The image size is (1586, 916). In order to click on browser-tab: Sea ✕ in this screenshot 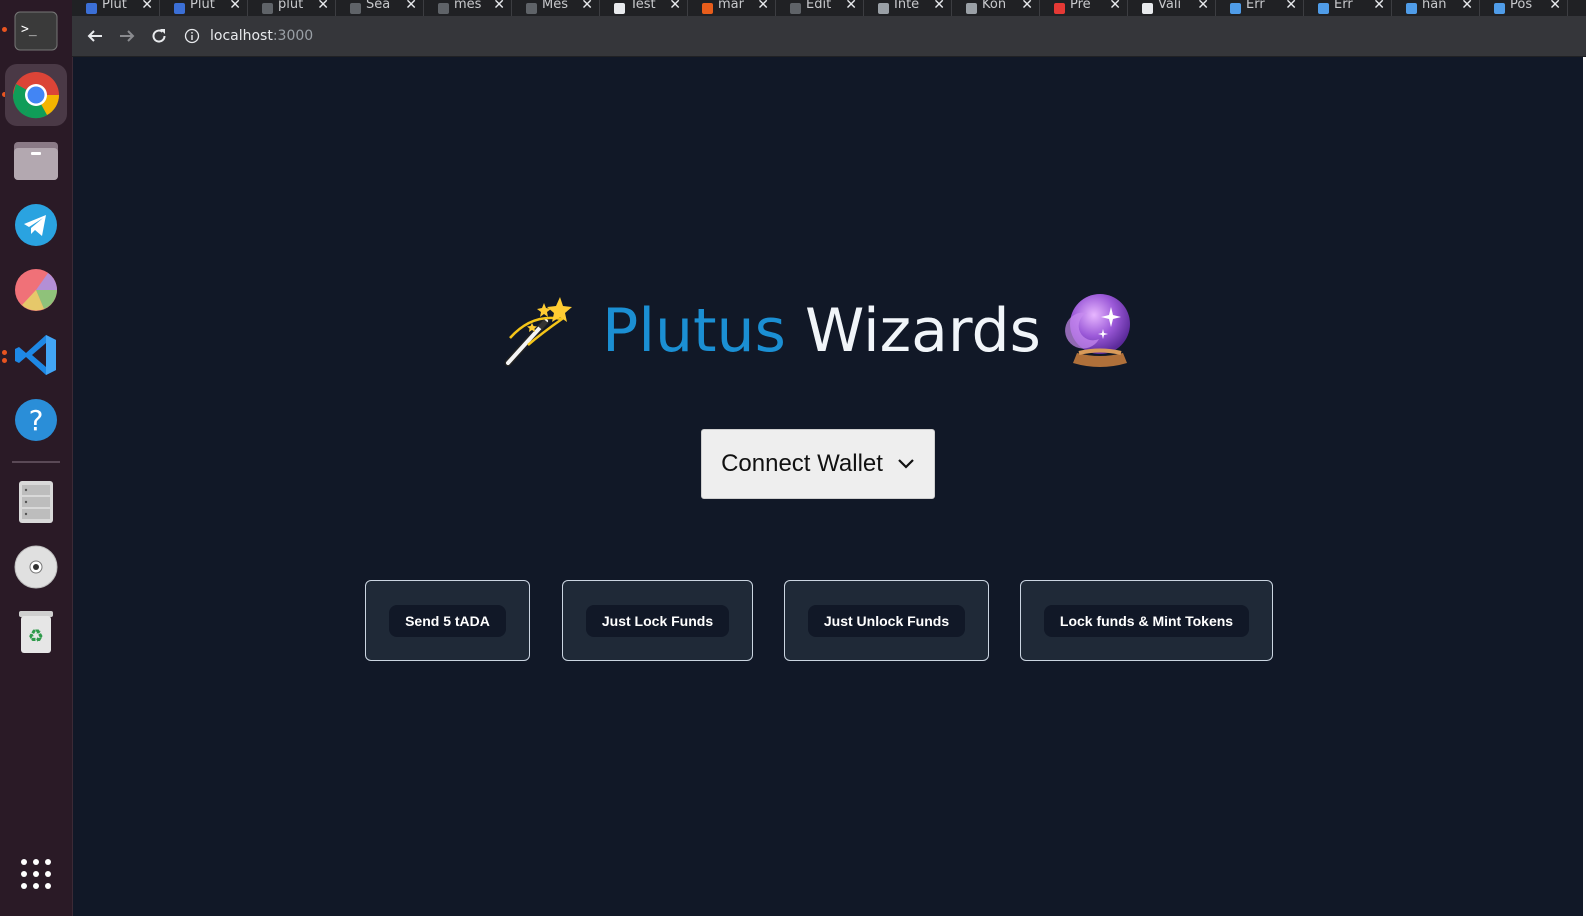, I will do `click(380, 8)`.